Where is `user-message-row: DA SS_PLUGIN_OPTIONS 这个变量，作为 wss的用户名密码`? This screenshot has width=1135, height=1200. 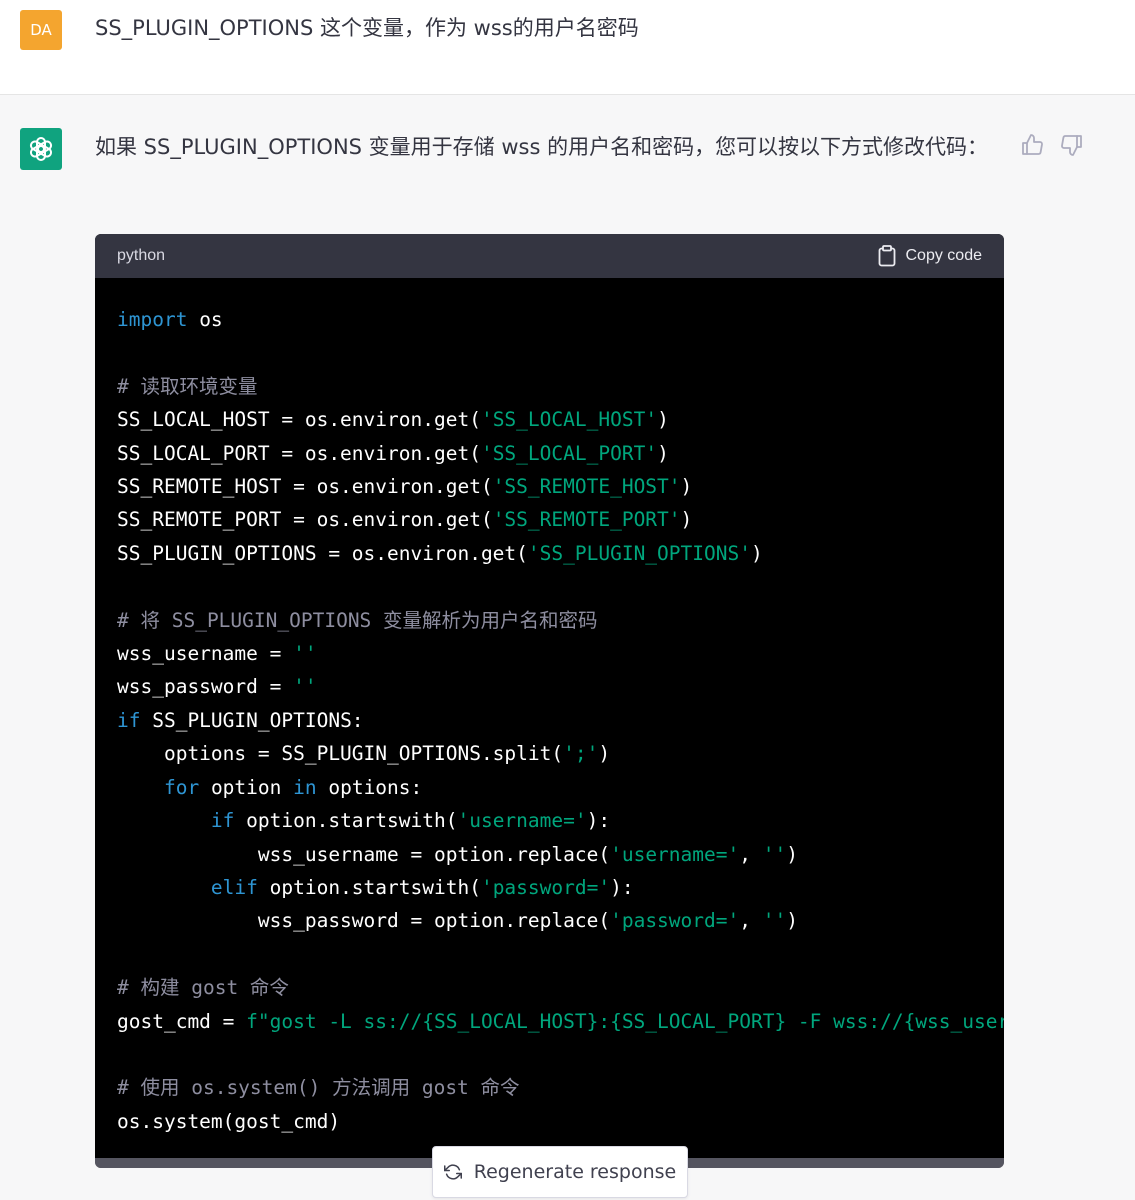 user-message-row: DA SS_PLUGIN_OPTIONS 这个变量，作为 wss的用户名密码 is located at coordinates (567, 47).